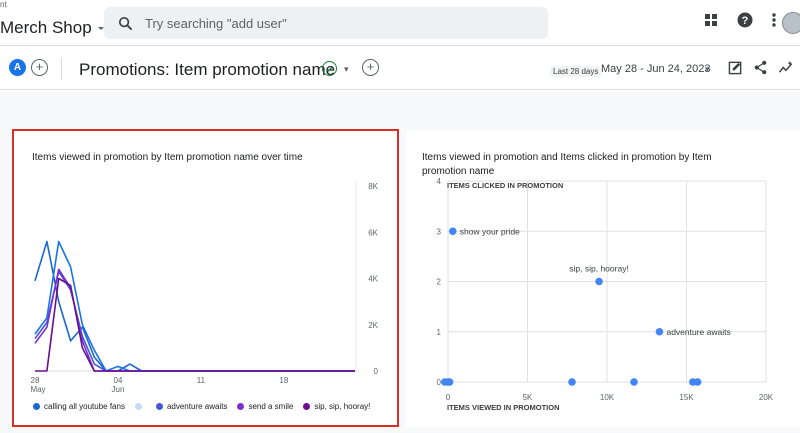 This screenshot has height=433, width=800. Describe the element at coordinates (439, 231) in the screenshot. I see `y-tick-label: 3` at that location.